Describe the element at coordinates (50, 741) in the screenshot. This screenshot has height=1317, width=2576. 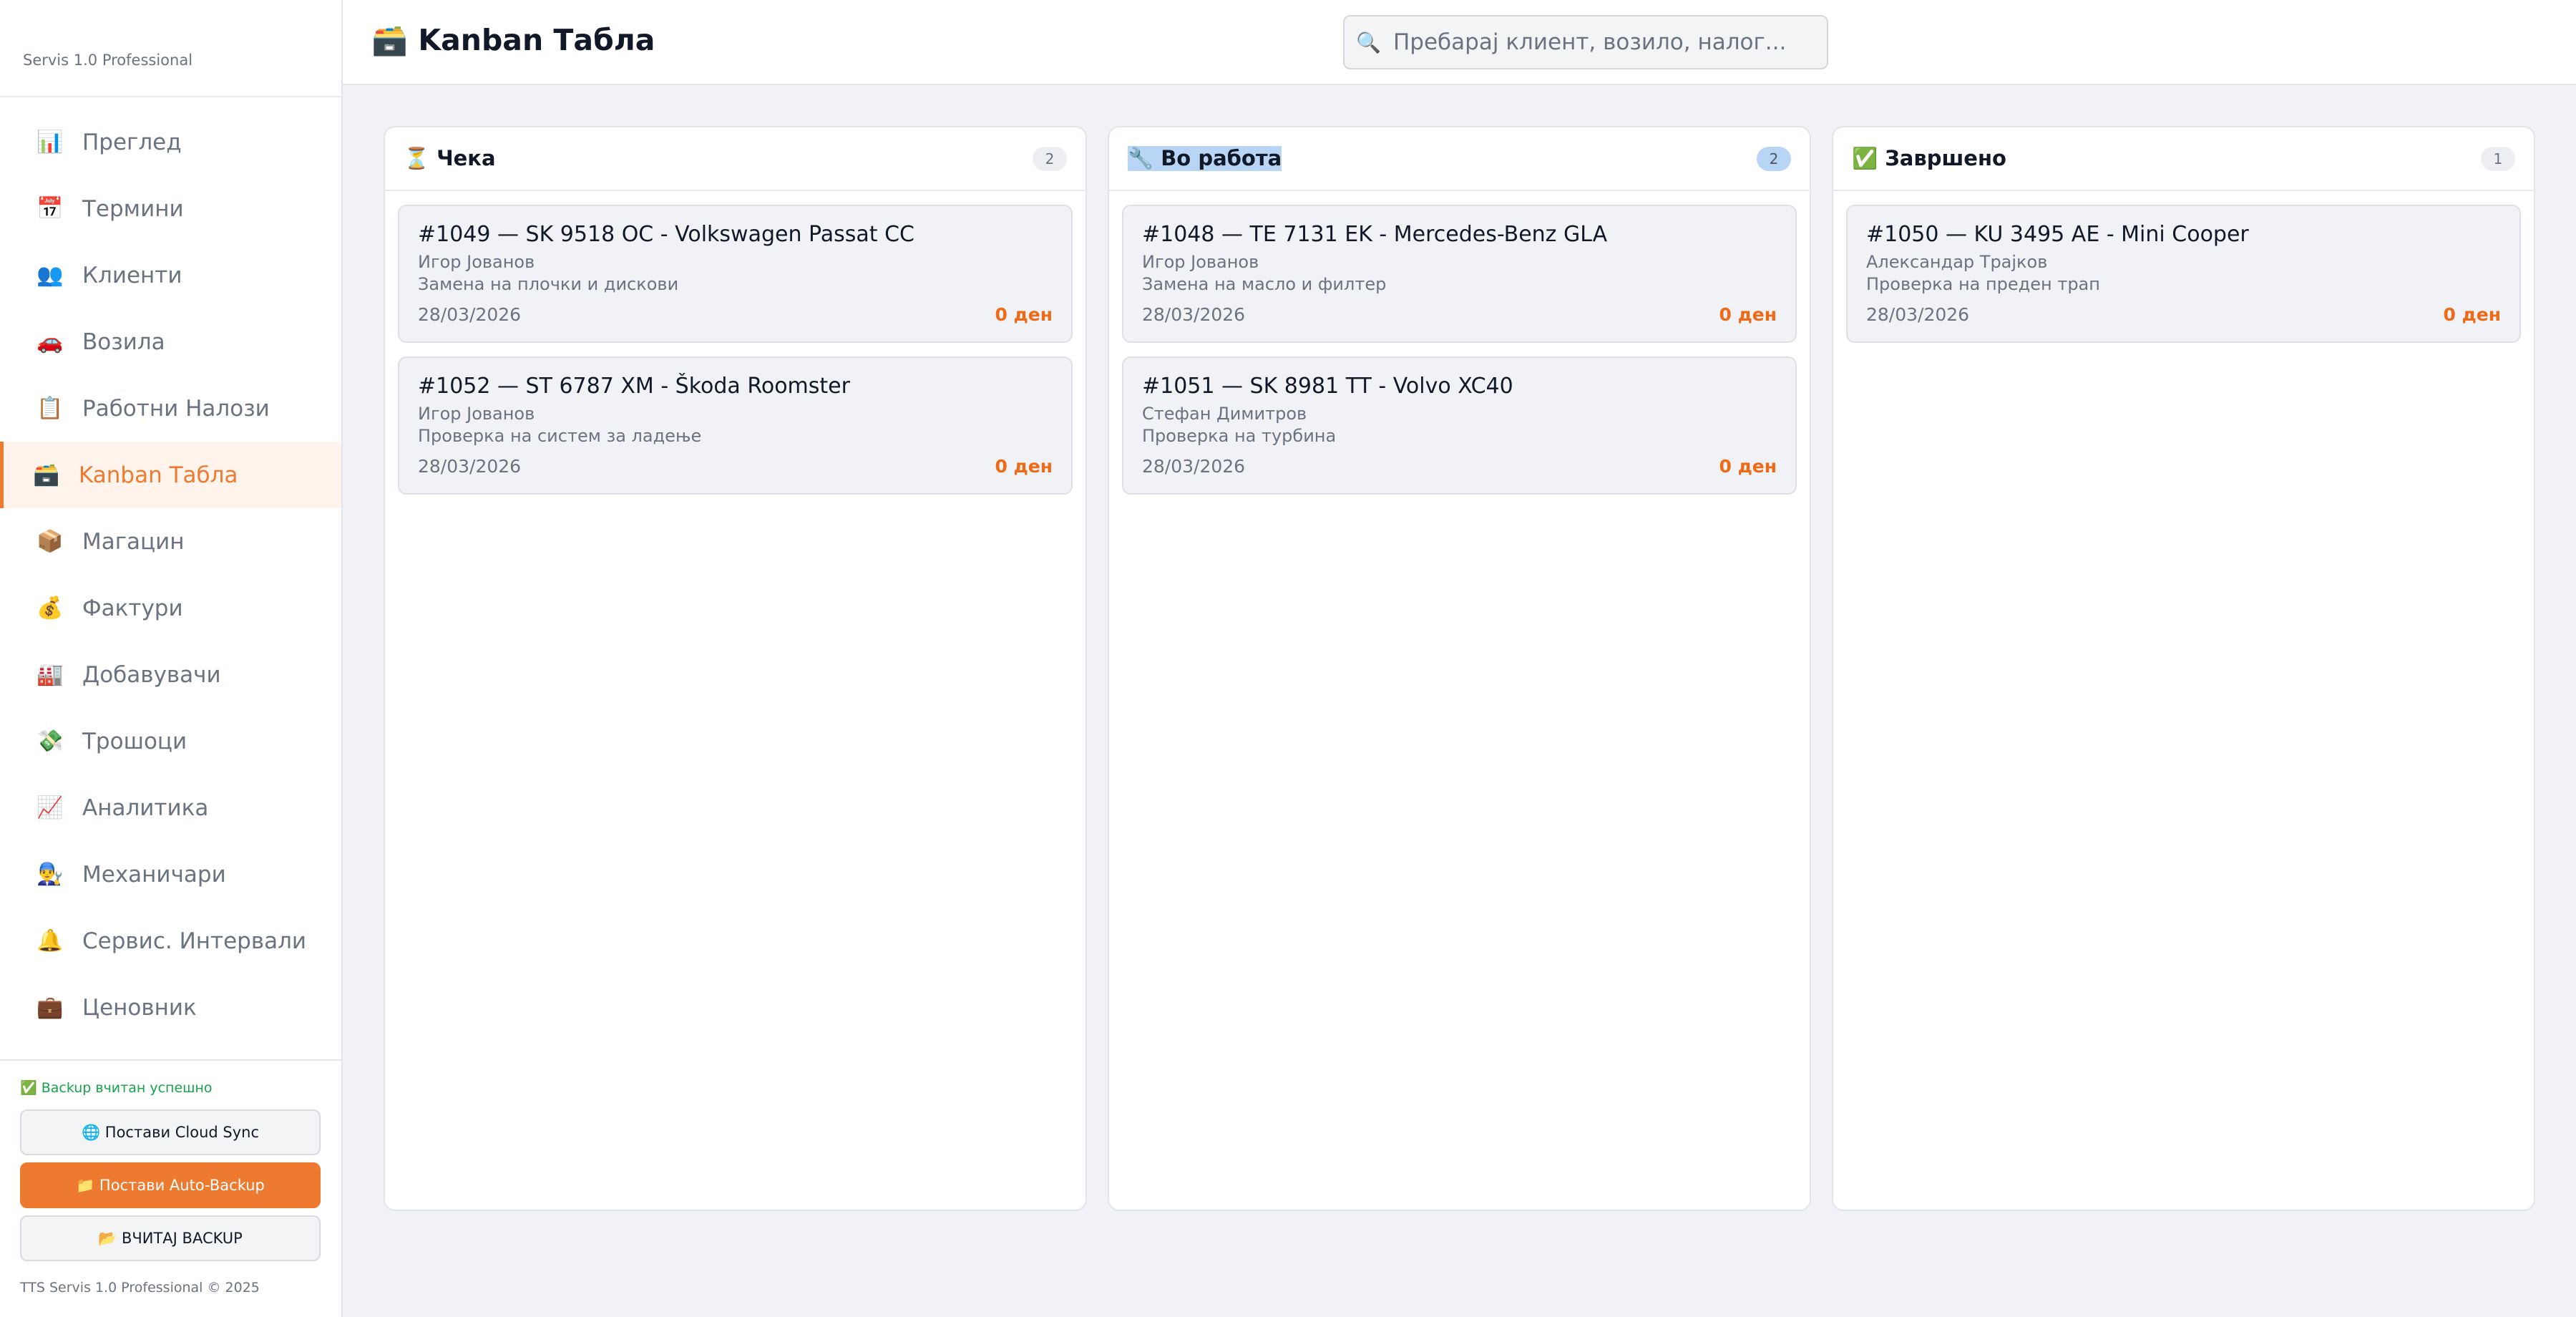
I see `money-wings-icon: 💸` at that location.